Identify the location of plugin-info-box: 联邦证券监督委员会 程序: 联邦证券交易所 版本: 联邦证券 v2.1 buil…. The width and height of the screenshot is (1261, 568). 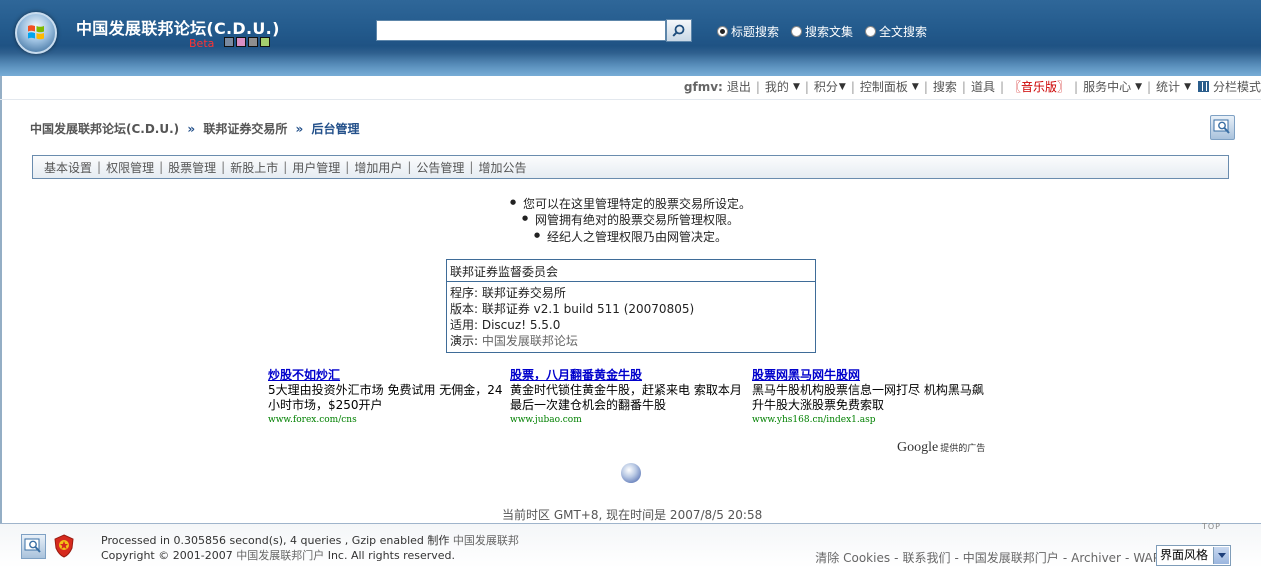
(631, 306).